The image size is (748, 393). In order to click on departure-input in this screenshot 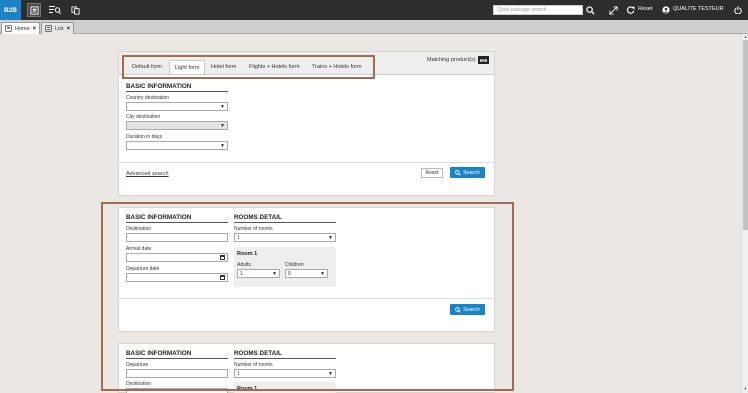, I will do `click(177, 373)`.